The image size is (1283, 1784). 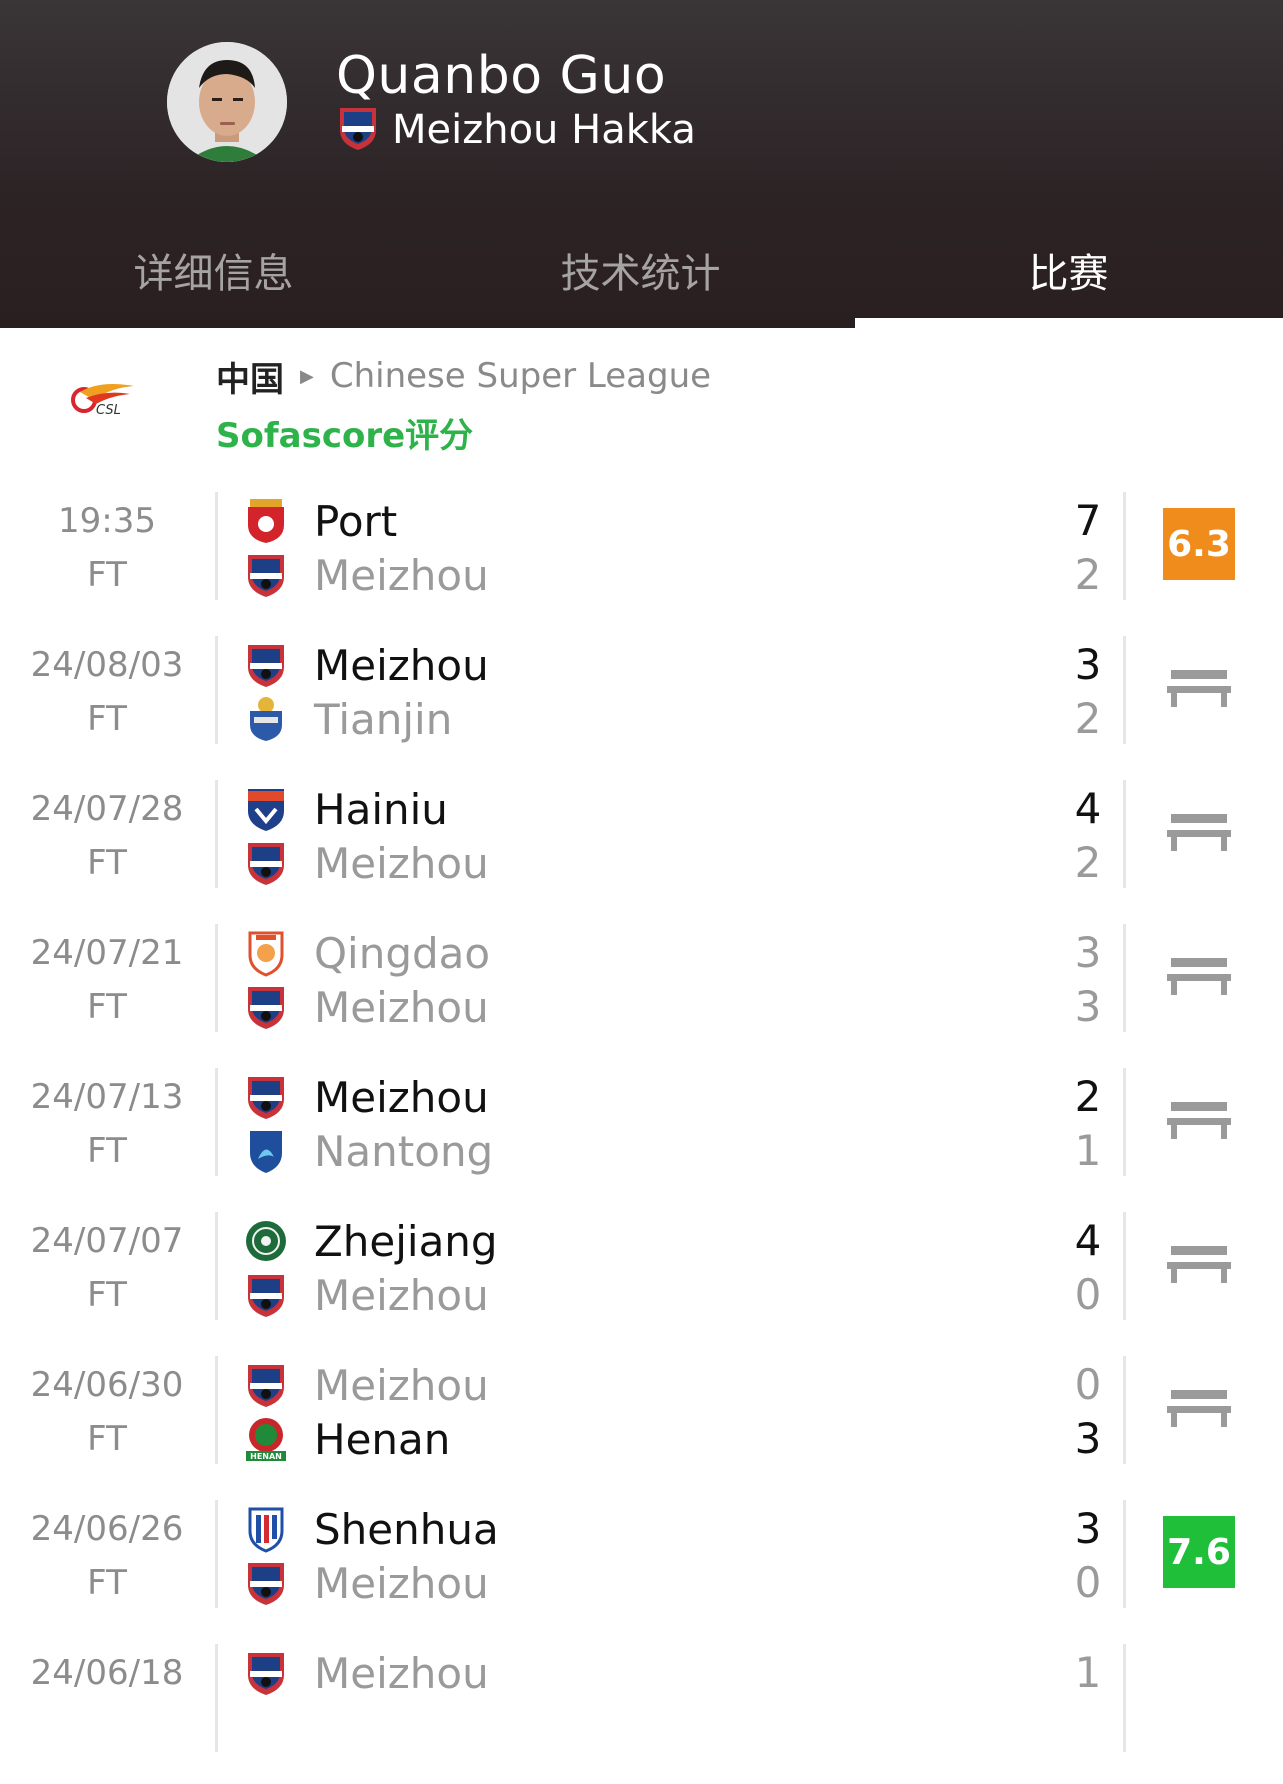 I want to click on rating-badge: 7.6, so click(x=1199, y=1552).